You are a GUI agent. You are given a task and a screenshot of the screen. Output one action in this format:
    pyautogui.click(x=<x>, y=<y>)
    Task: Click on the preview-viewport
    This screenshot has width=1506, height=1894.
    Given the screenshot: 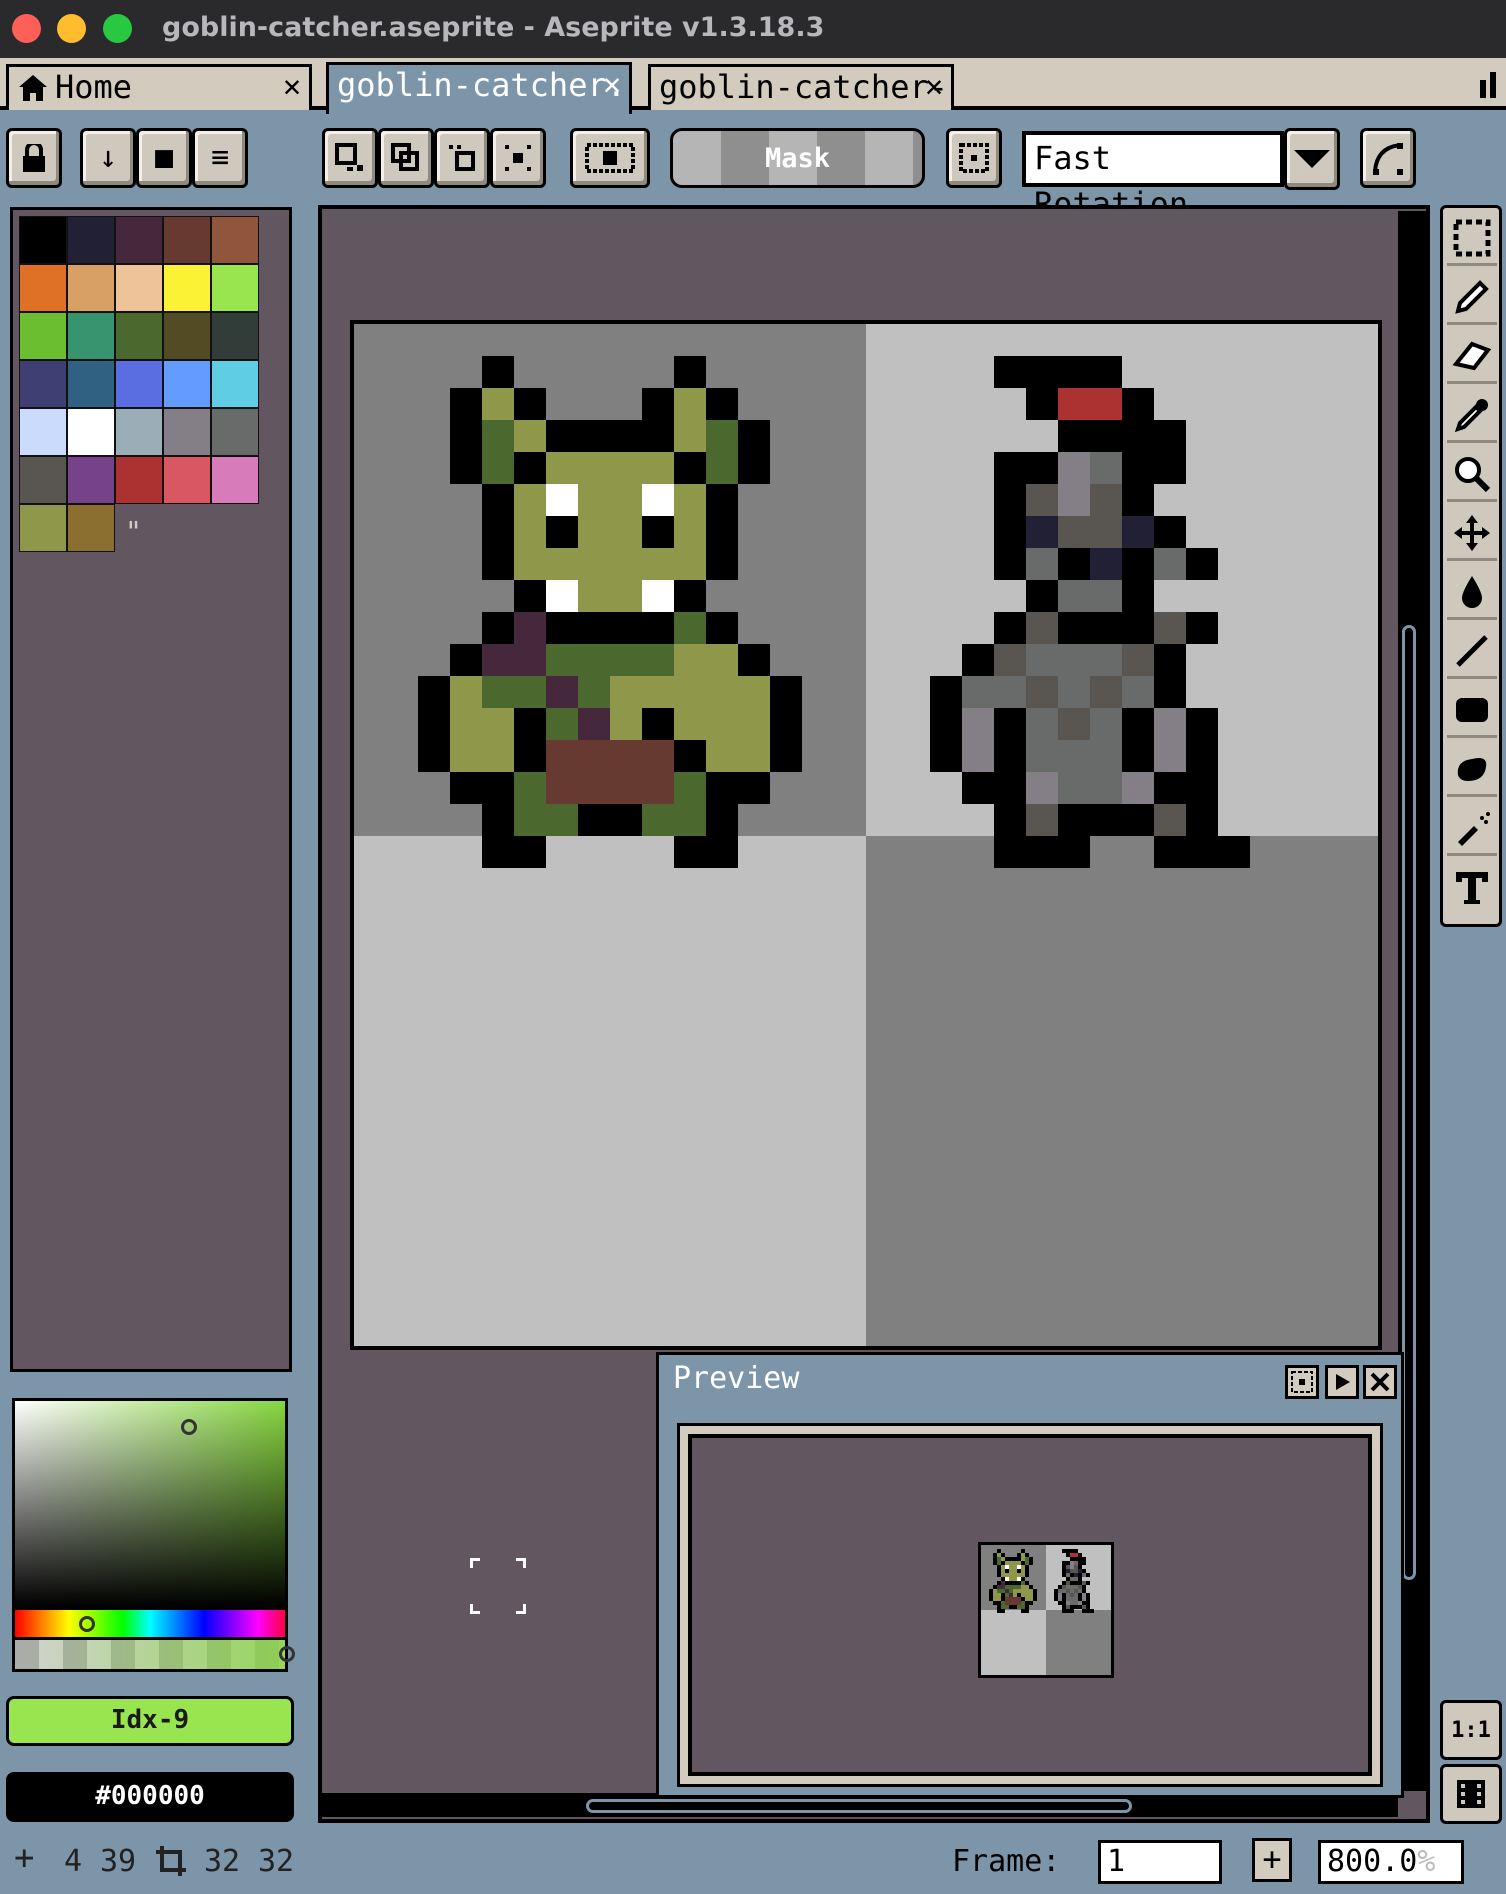 What is the action you would take?
    pyautogui.click(x=1030, y=1605)
    